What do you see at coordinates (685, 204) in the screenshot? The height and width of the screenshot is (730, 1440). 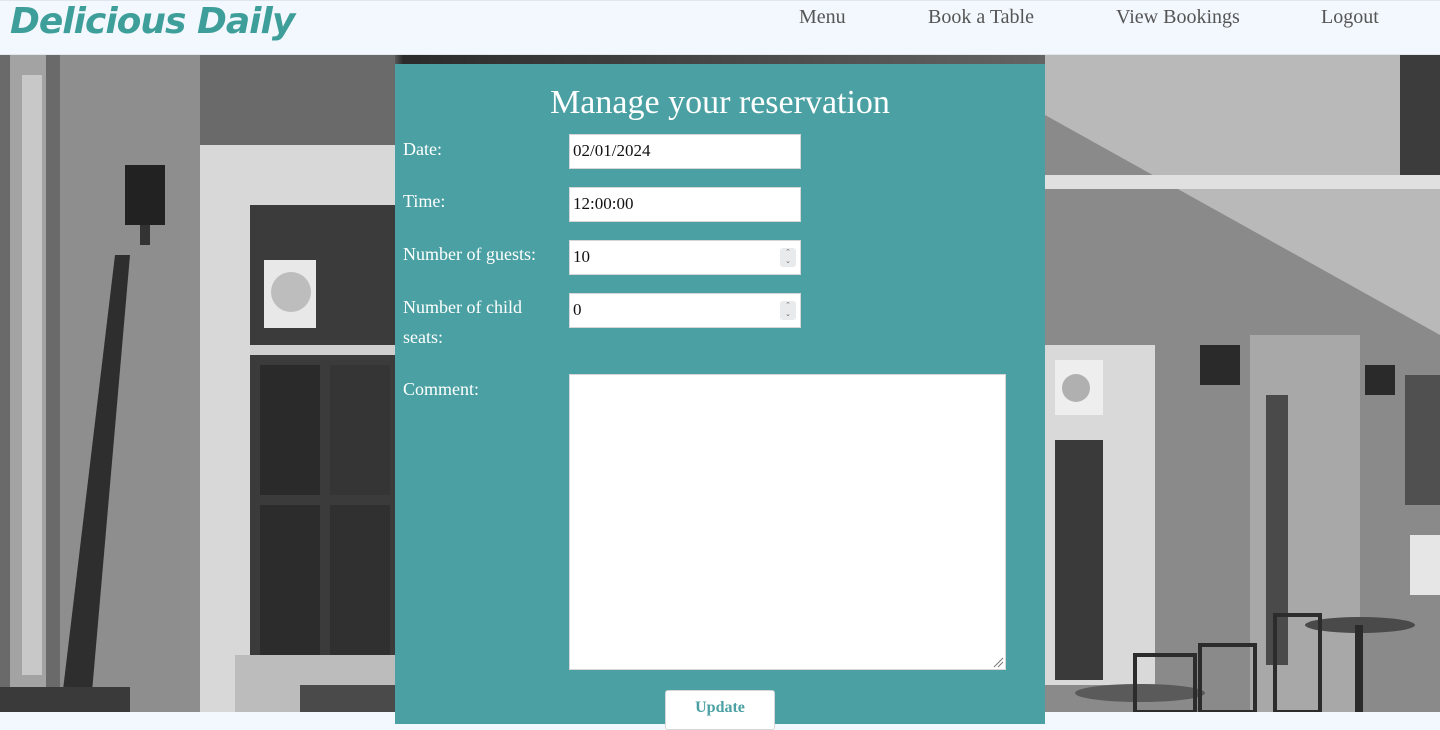 I see `time-input: 12:00:00` at bounding box center [685, 204].